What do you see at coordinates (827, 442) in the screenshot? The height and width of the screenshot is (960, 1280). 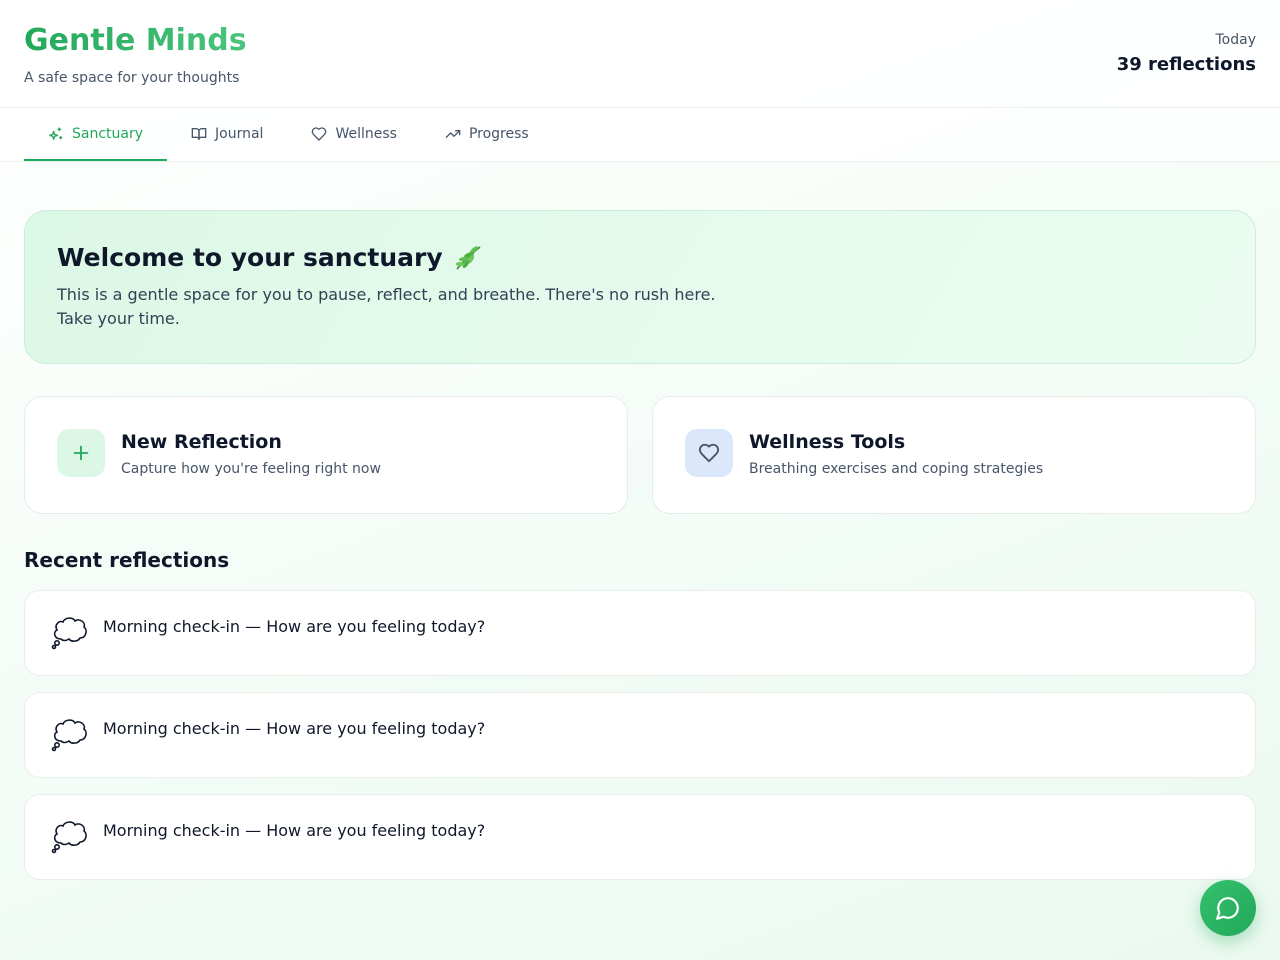 I see `card-title: Wellness Tools` at bounding box center [827, 442].